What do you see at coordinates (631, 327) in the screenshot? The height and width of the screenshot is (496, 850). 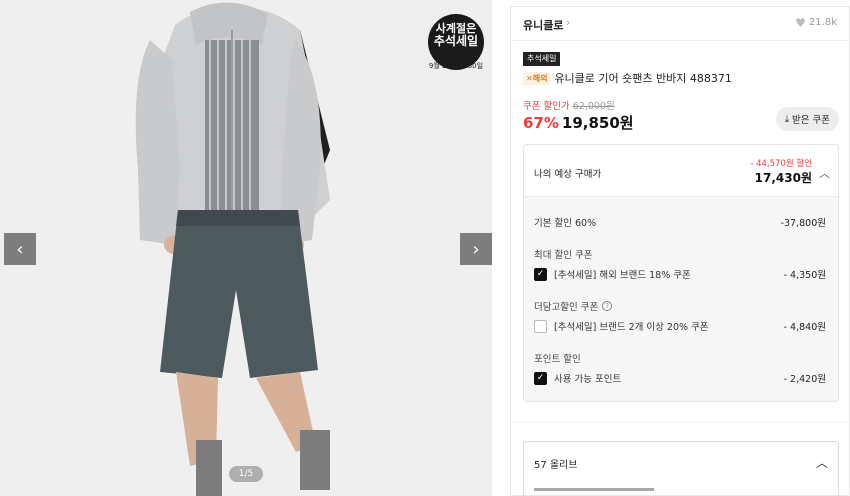 I see `extra-coupon-item: [추석세일] 브랜드 2개 이상 20% 쿠폰` at bounding box center [631, 327].